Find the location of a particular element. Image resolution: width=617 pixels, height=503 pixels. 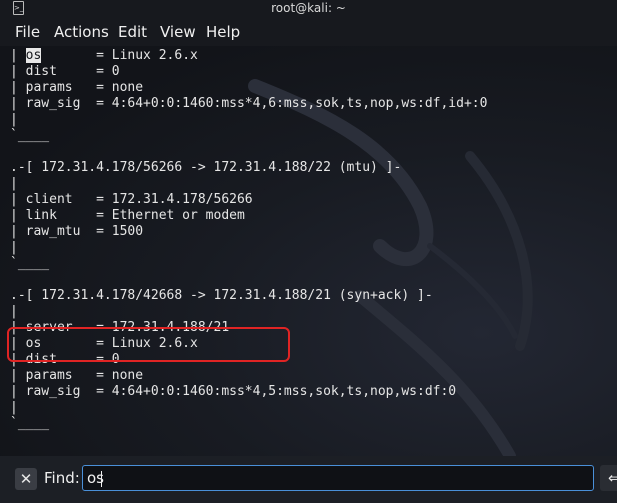

menu-file: File is located at coordinates (27, 32).